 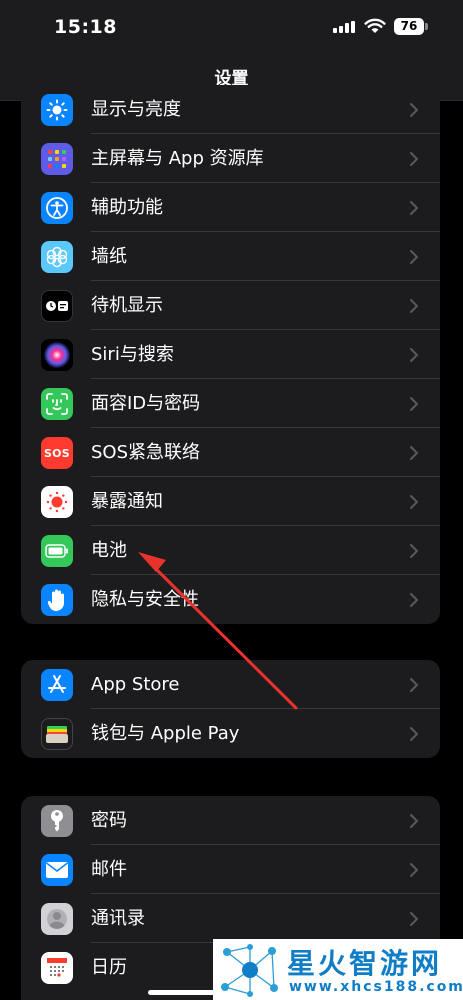 I want to click on settings-row-label: 钱包与 Apple Pay, so click(x=165, y=733).